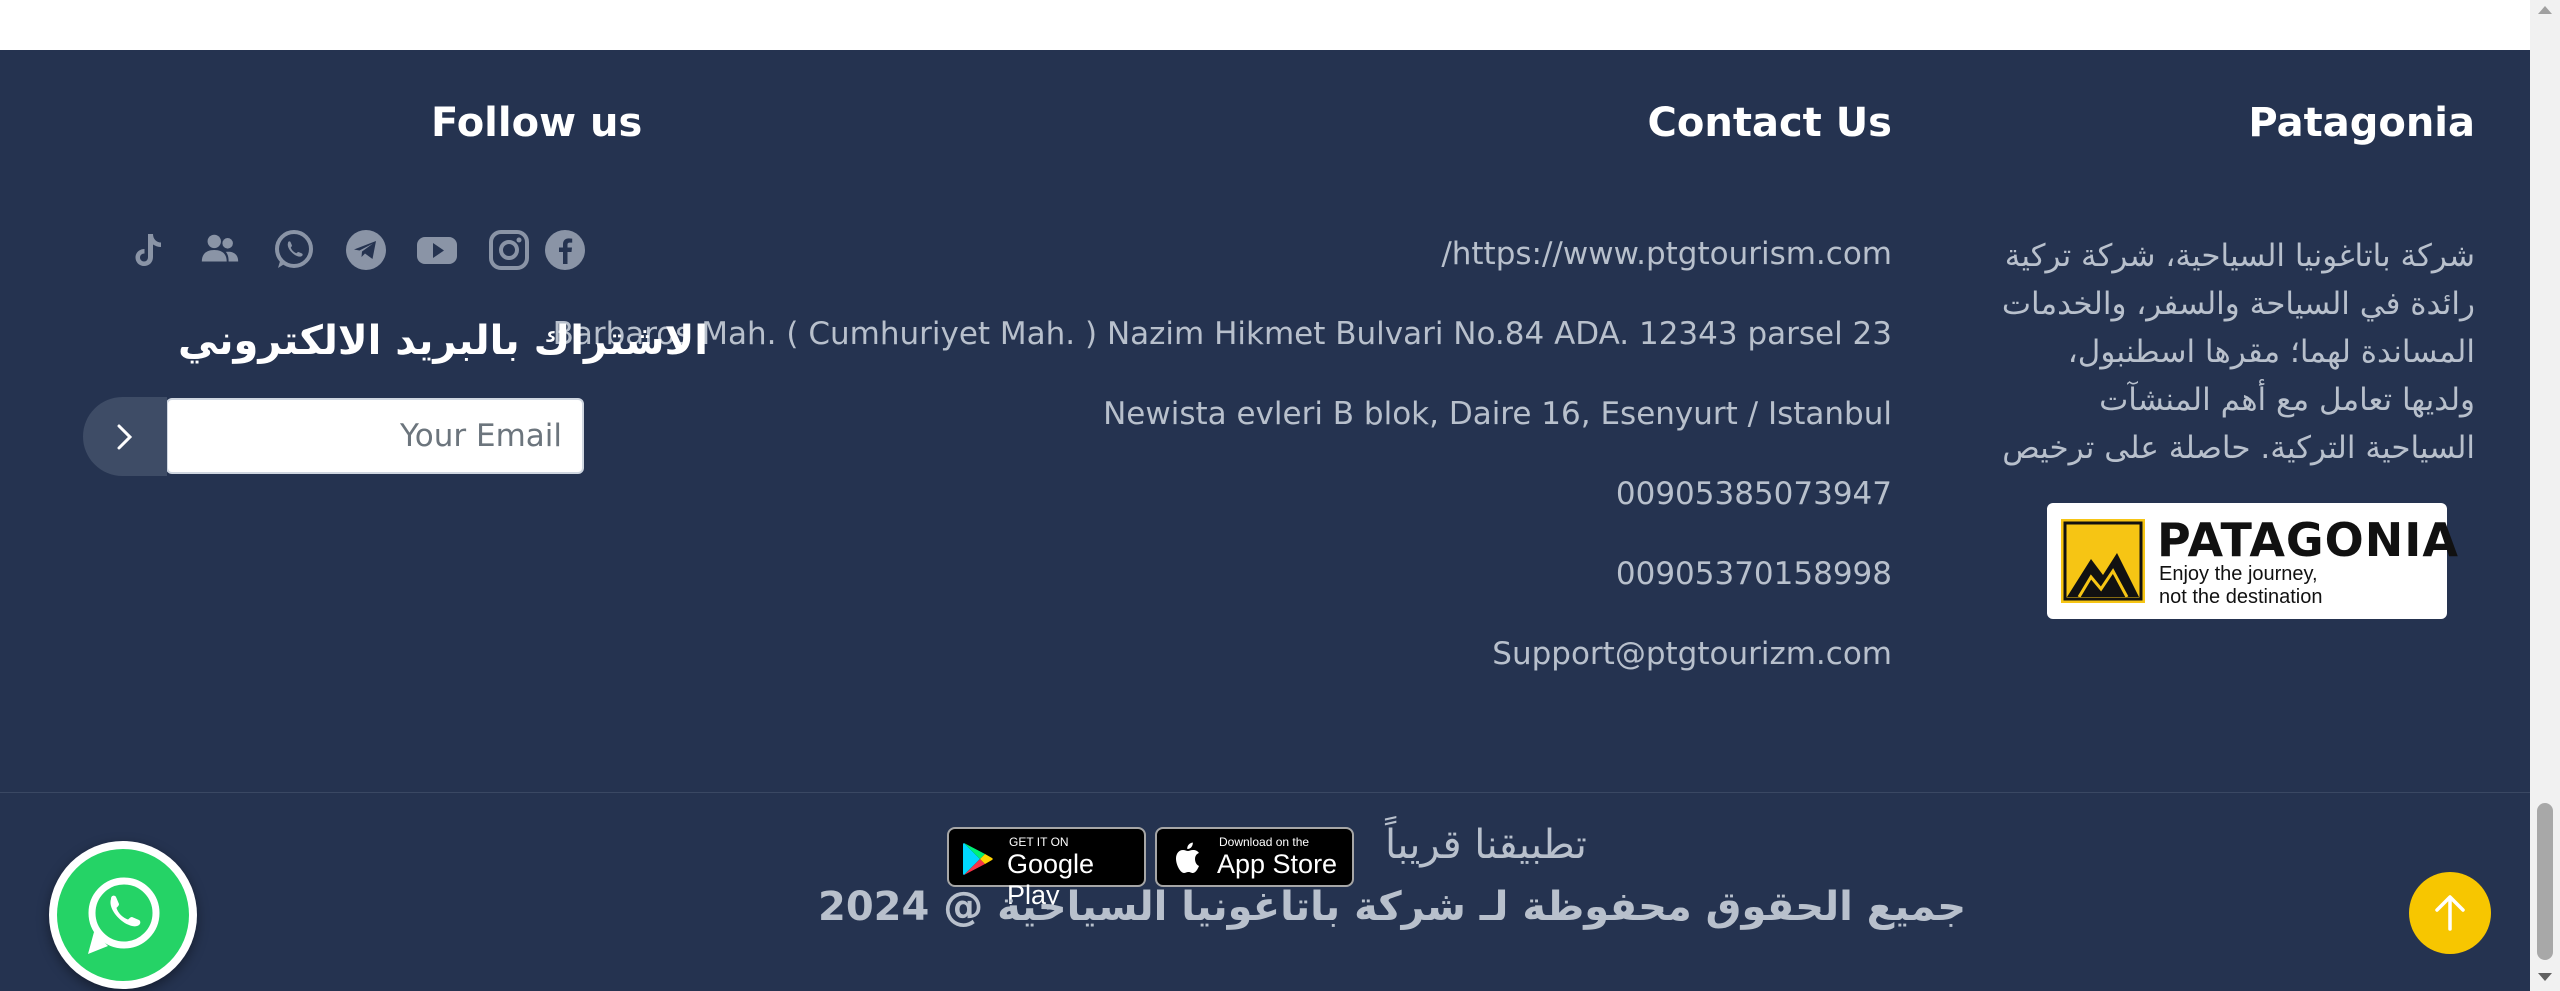  Describe the element at coordinates (1666, 254) in the screenshot. I see `website-link: /https://www.ptgtourism.com` at that location.